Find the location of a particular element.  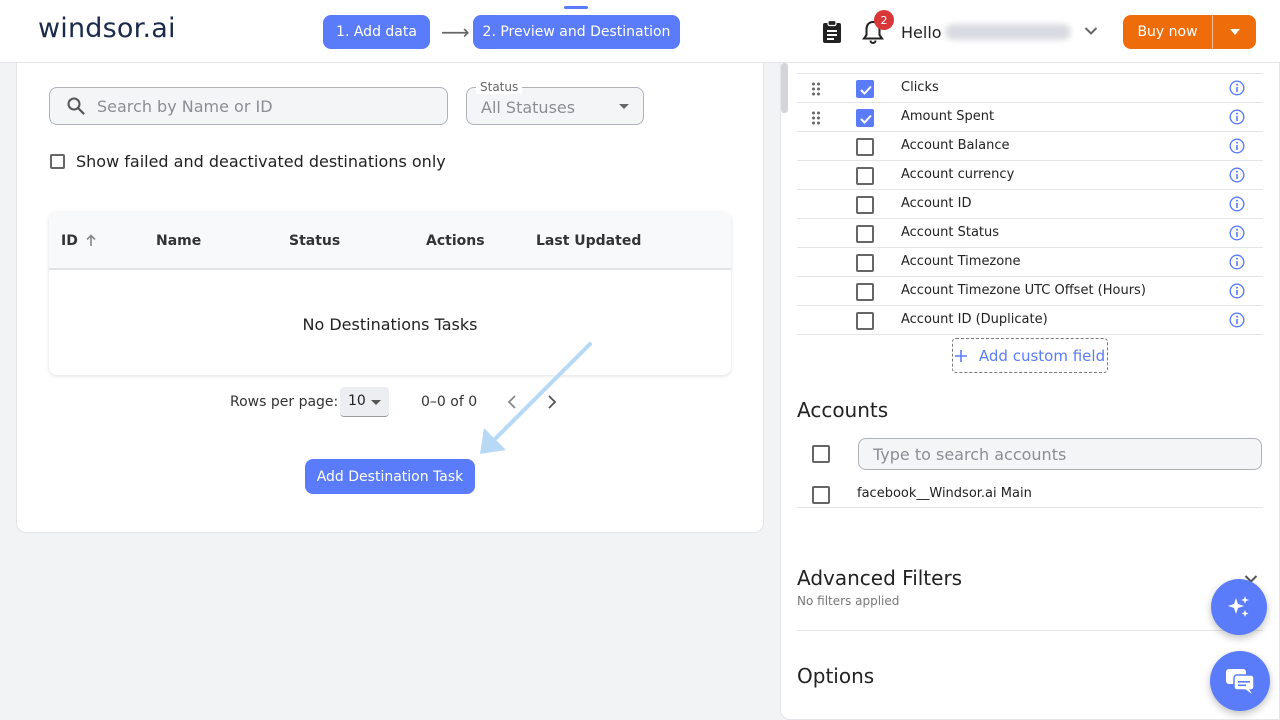

destination-search-input is located at coordinates (257, 106).